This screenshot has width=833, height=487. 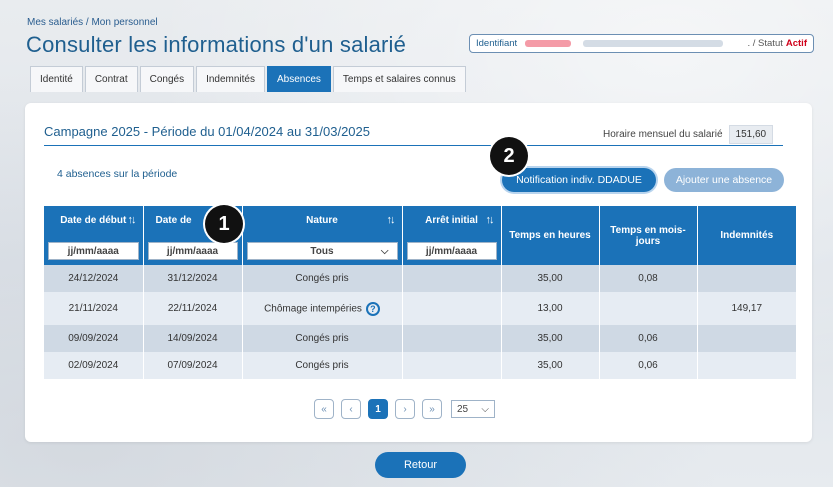 I want to click on horaire-mensuel: Horaire mensuel du salarié 151,60, so click(x=688, y=134).